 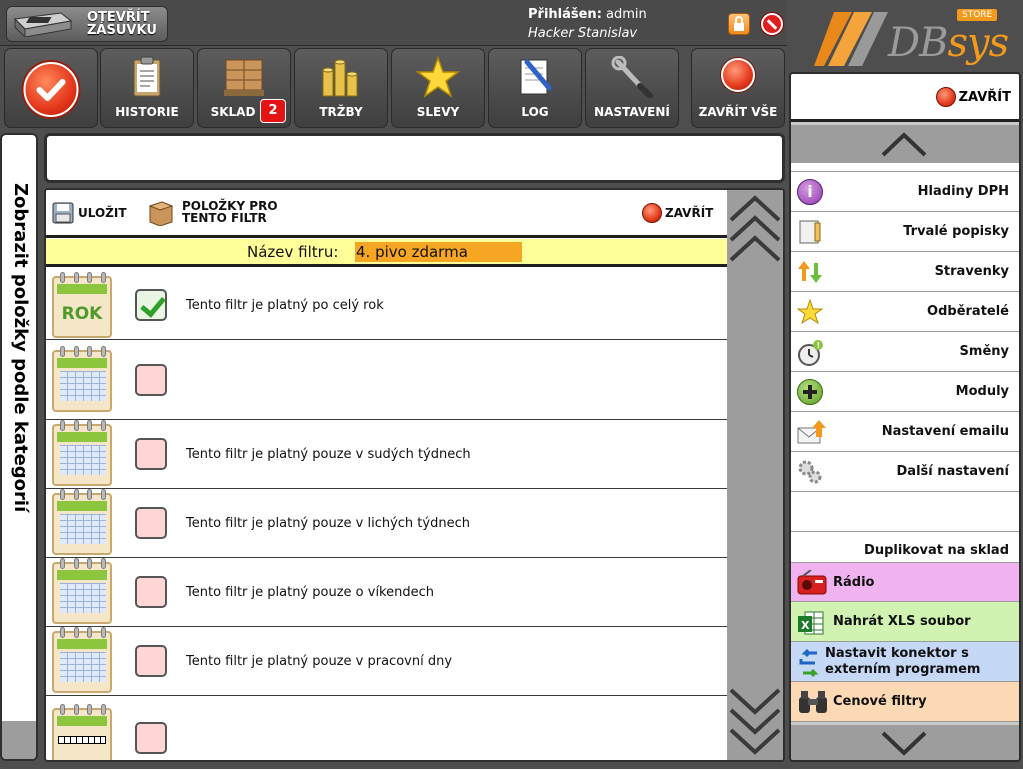 I want to click on toolbar-log-button: LOG, so click(x=535, y=88).